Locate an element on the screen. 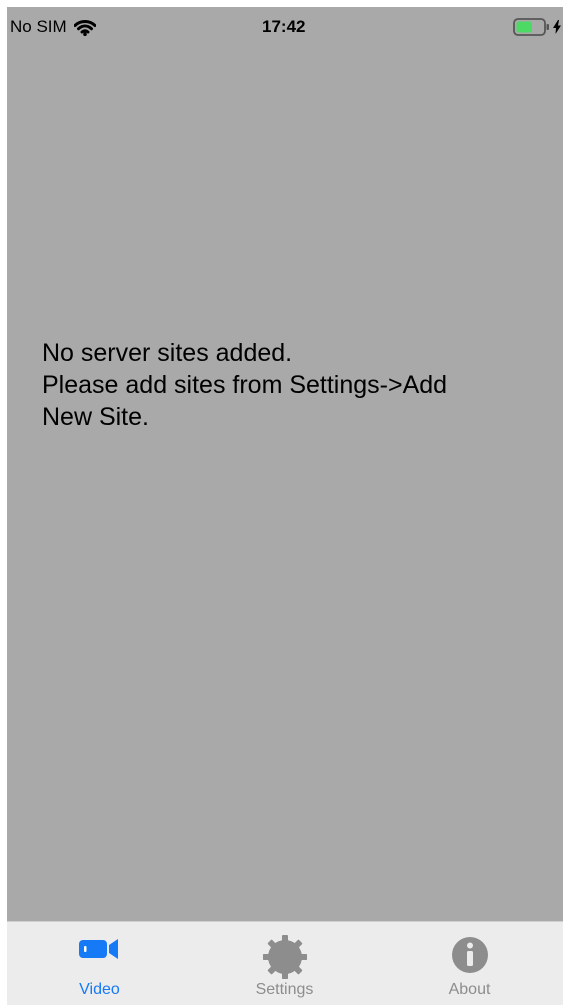 This screenshot has width=564, height=1005. tab-video-label: Video is located at coordinates (99, 989).